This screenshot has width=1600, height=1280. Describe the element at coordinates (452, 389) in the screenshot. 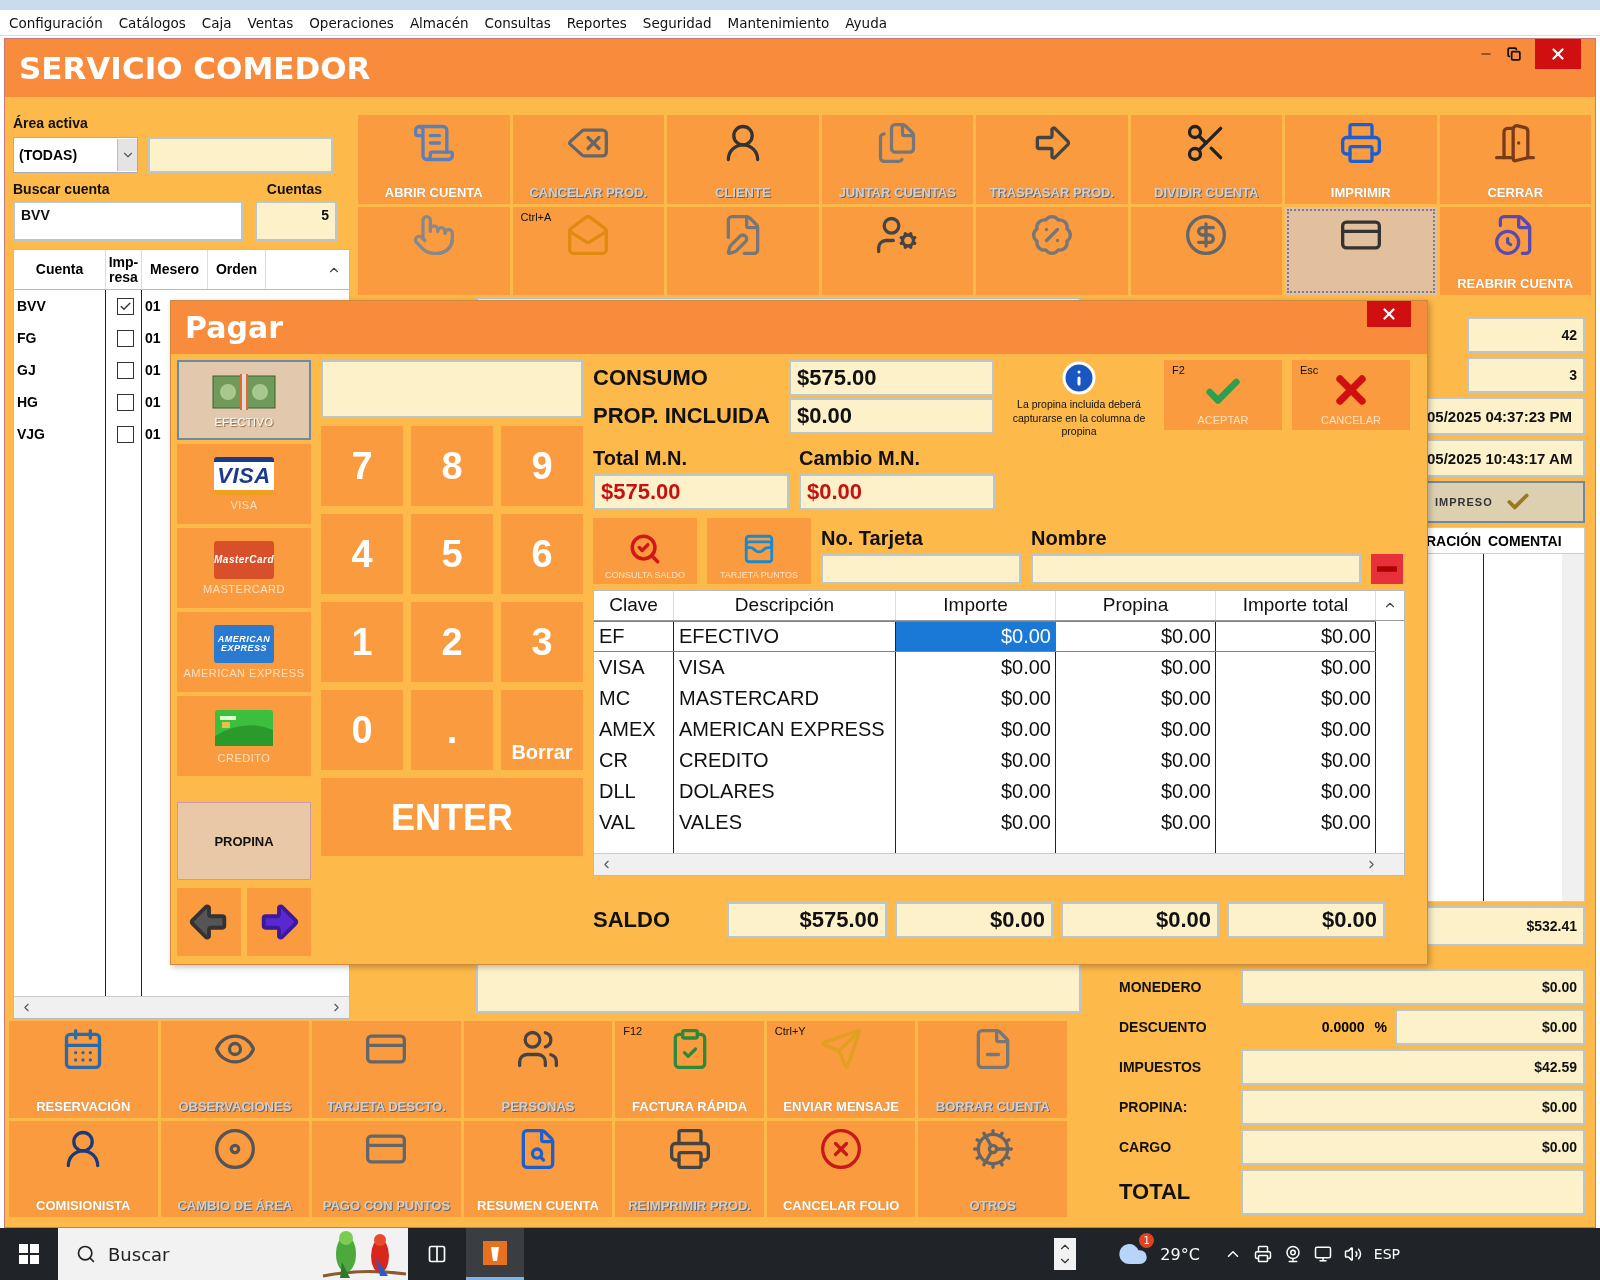

I see `amount-field` at that location.